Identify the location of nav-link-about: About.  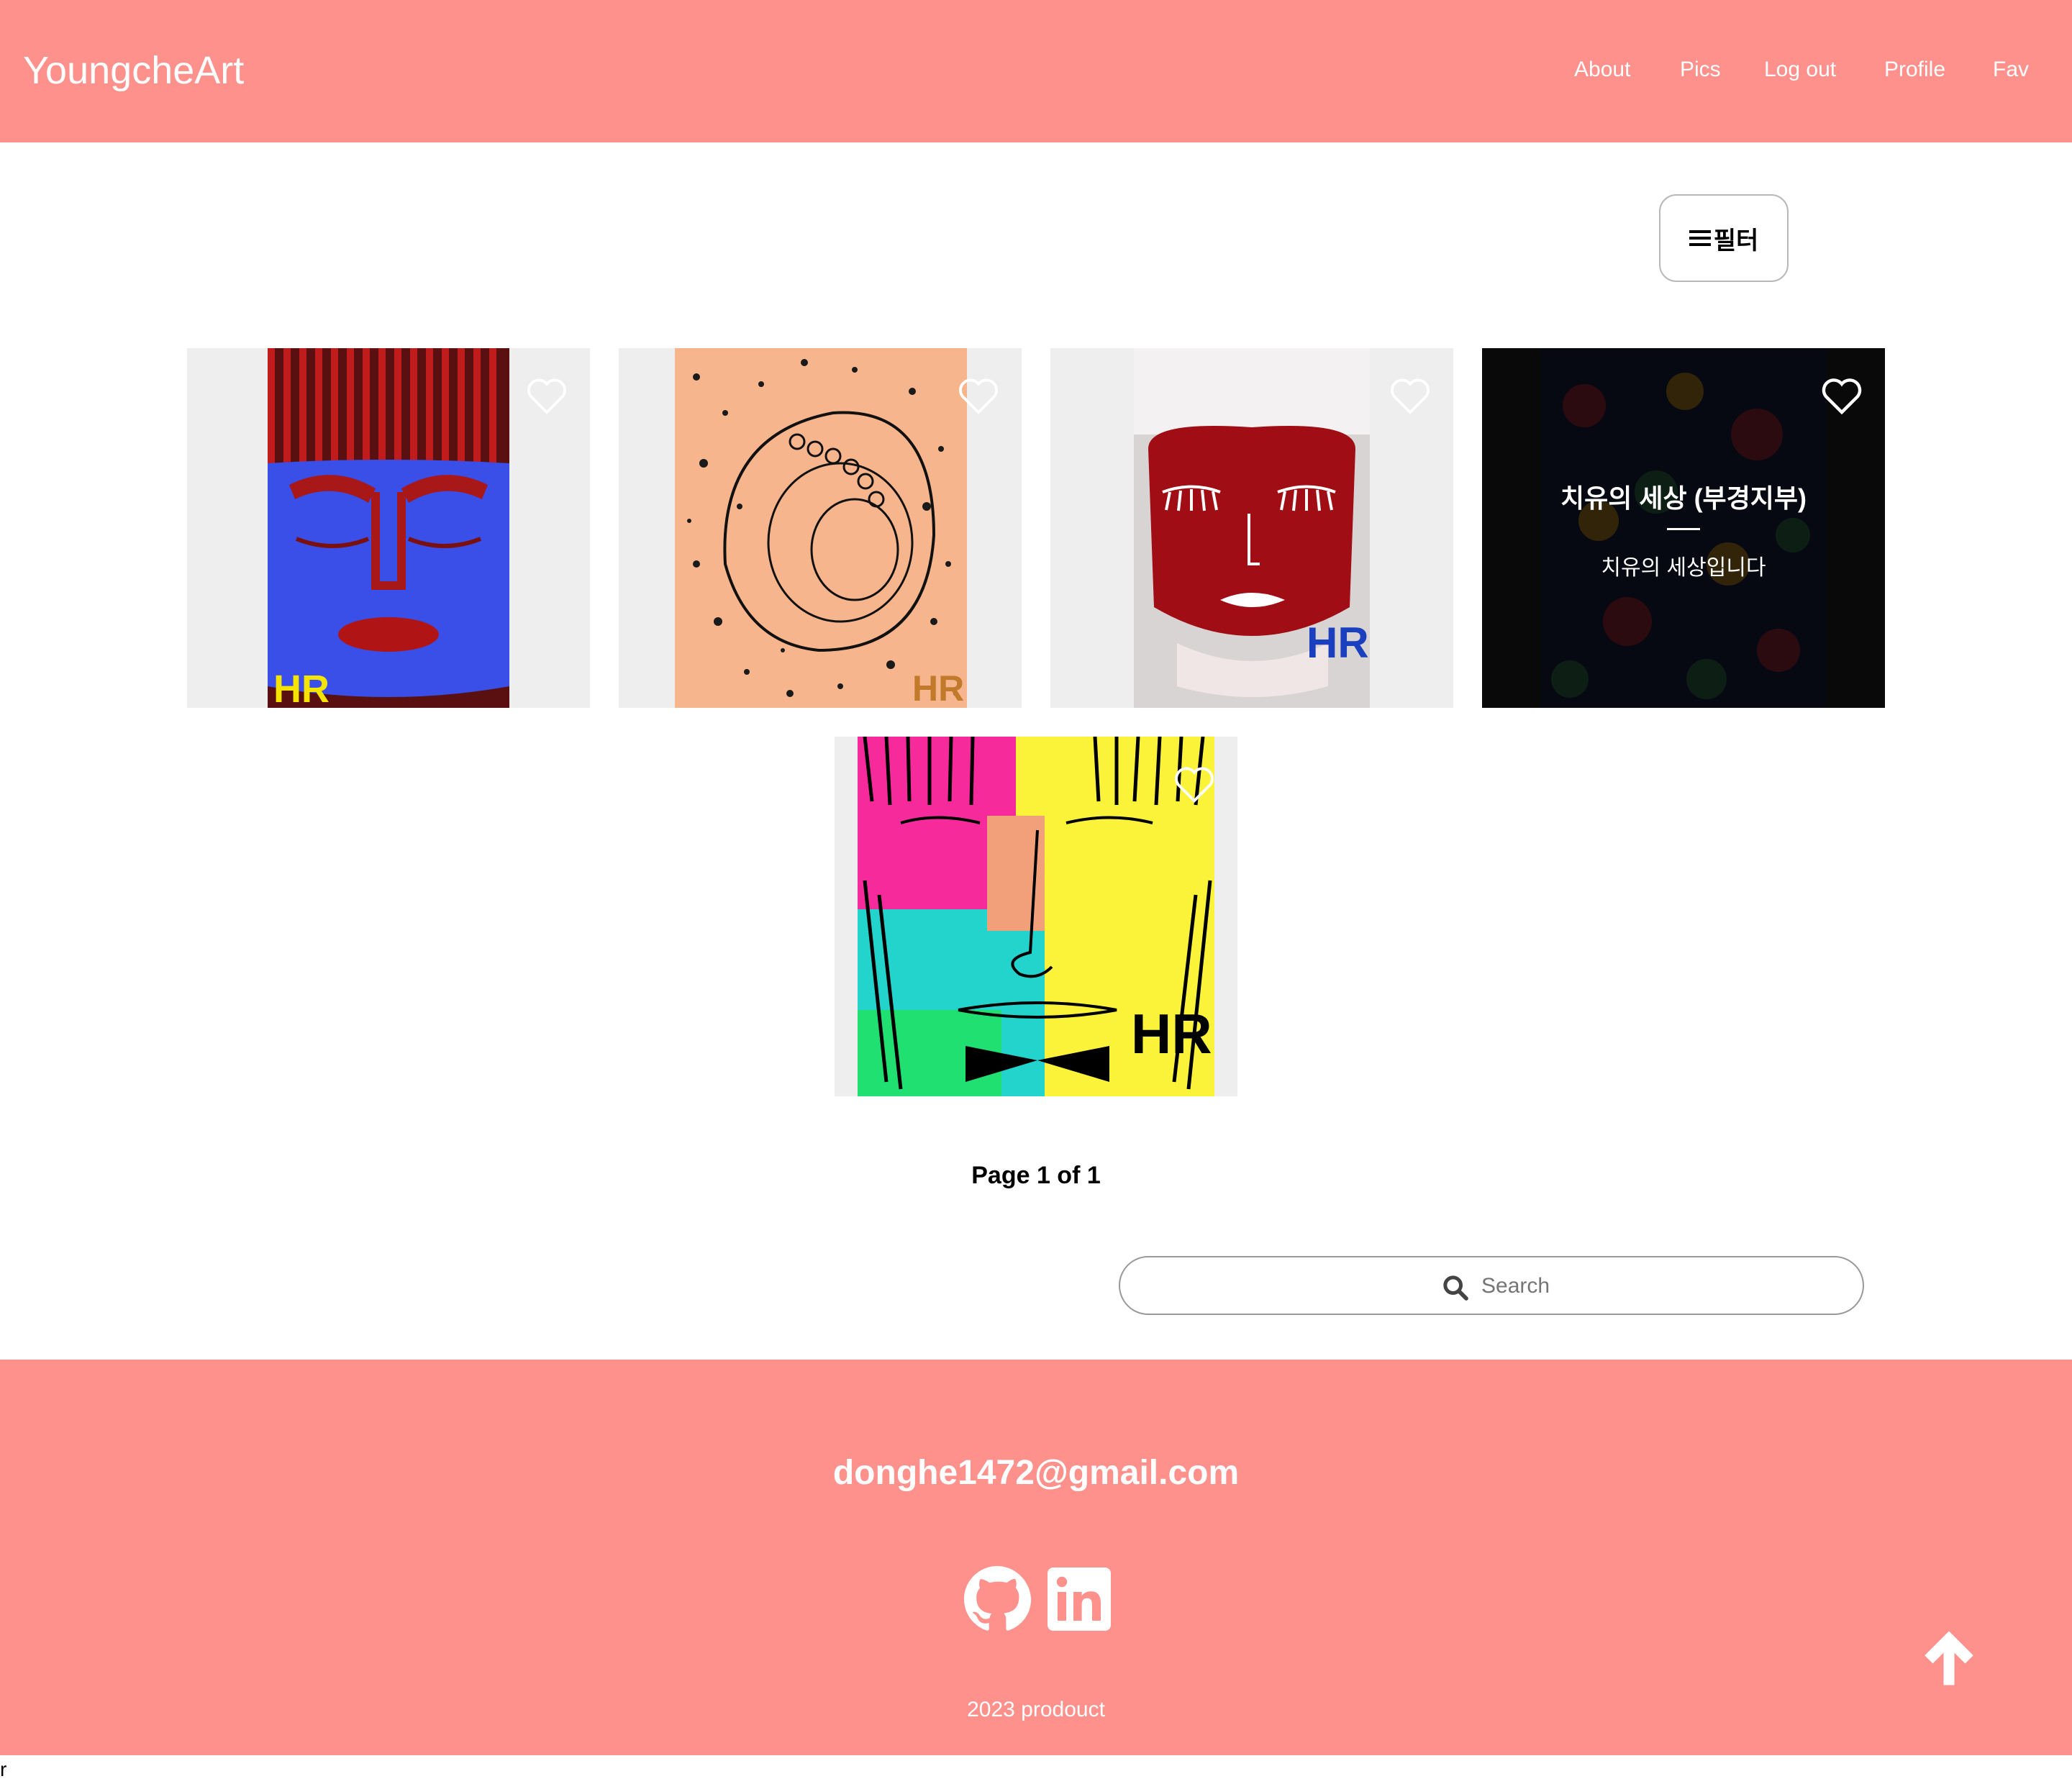
(1602, 70).